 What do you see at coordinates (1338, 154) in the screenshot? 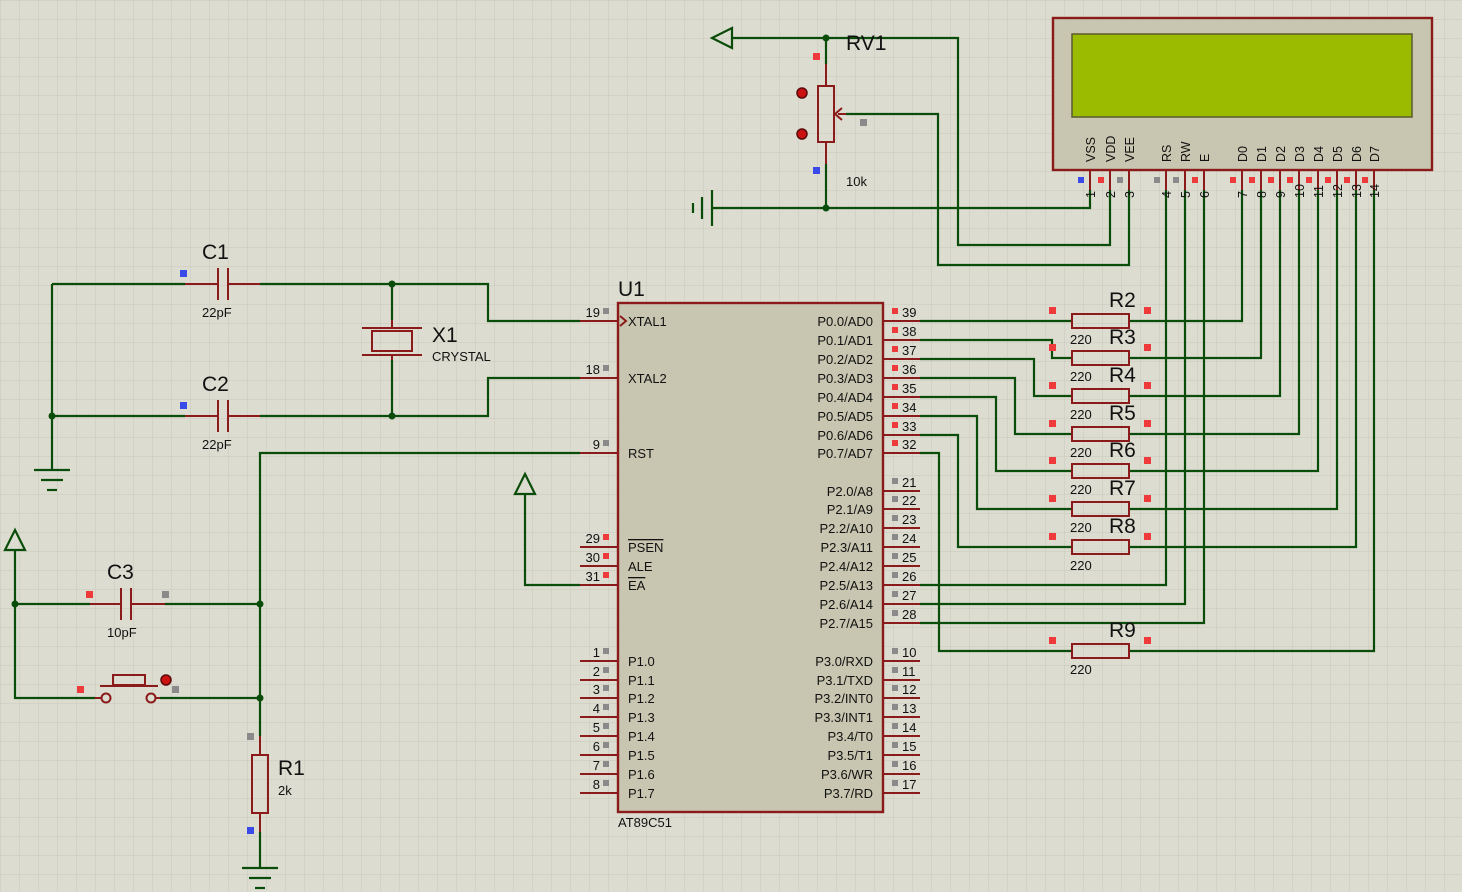
I see `lcd-pin-label: D5` at bounding box center [1338, 154].